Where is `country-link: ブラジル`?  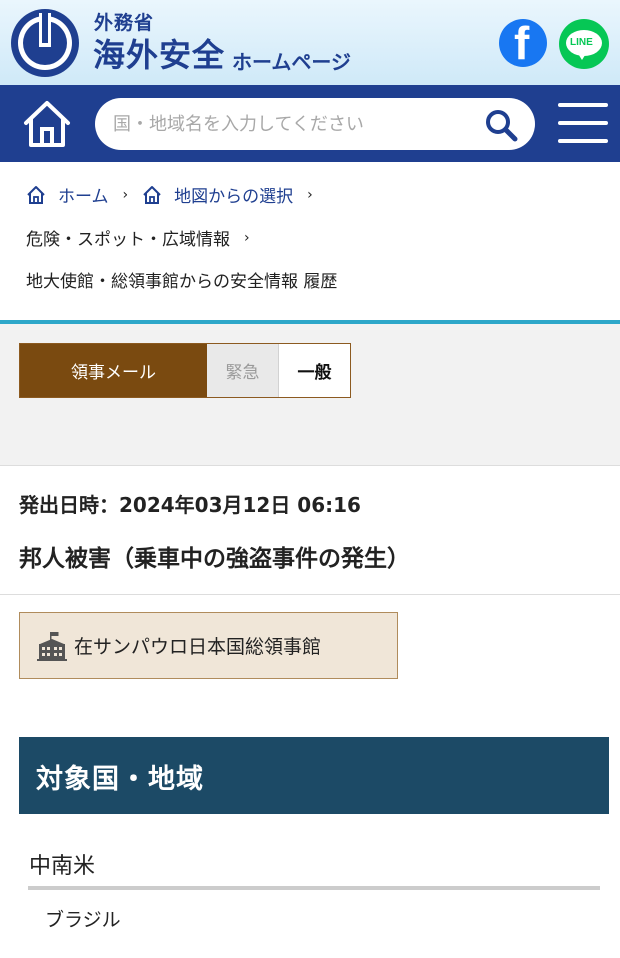 country-link: ブラジル is located at coordinates (83, 918).